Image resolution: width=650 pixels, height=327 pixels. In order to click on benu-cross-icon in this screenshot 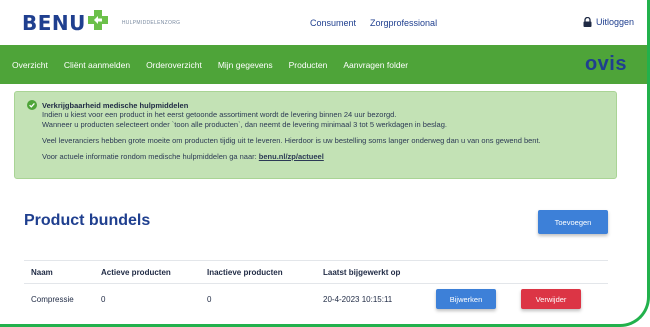, I will do `click(97, 19)`.